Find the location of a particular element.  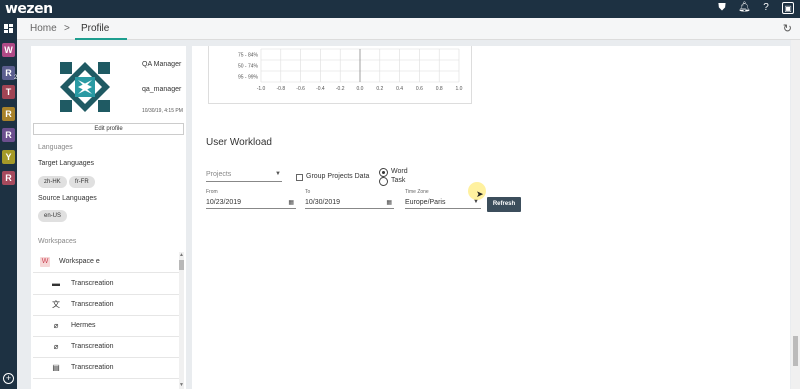

x-tick-label: -1.0 is located at coordinates (261, 89).